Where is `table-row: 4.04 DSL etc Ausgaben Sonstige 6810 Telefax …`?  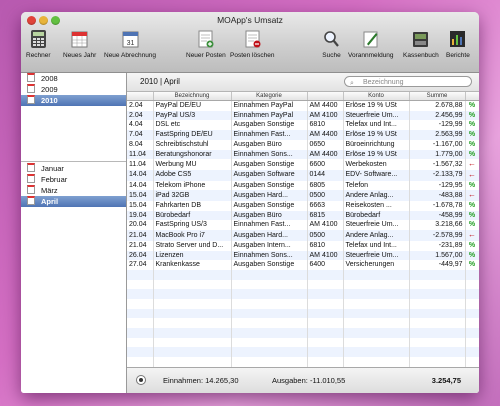
table-row: 4.04 DSL etc Ausgaben Sonstige 6810 Telefax … is located at coordinates (303, 125).